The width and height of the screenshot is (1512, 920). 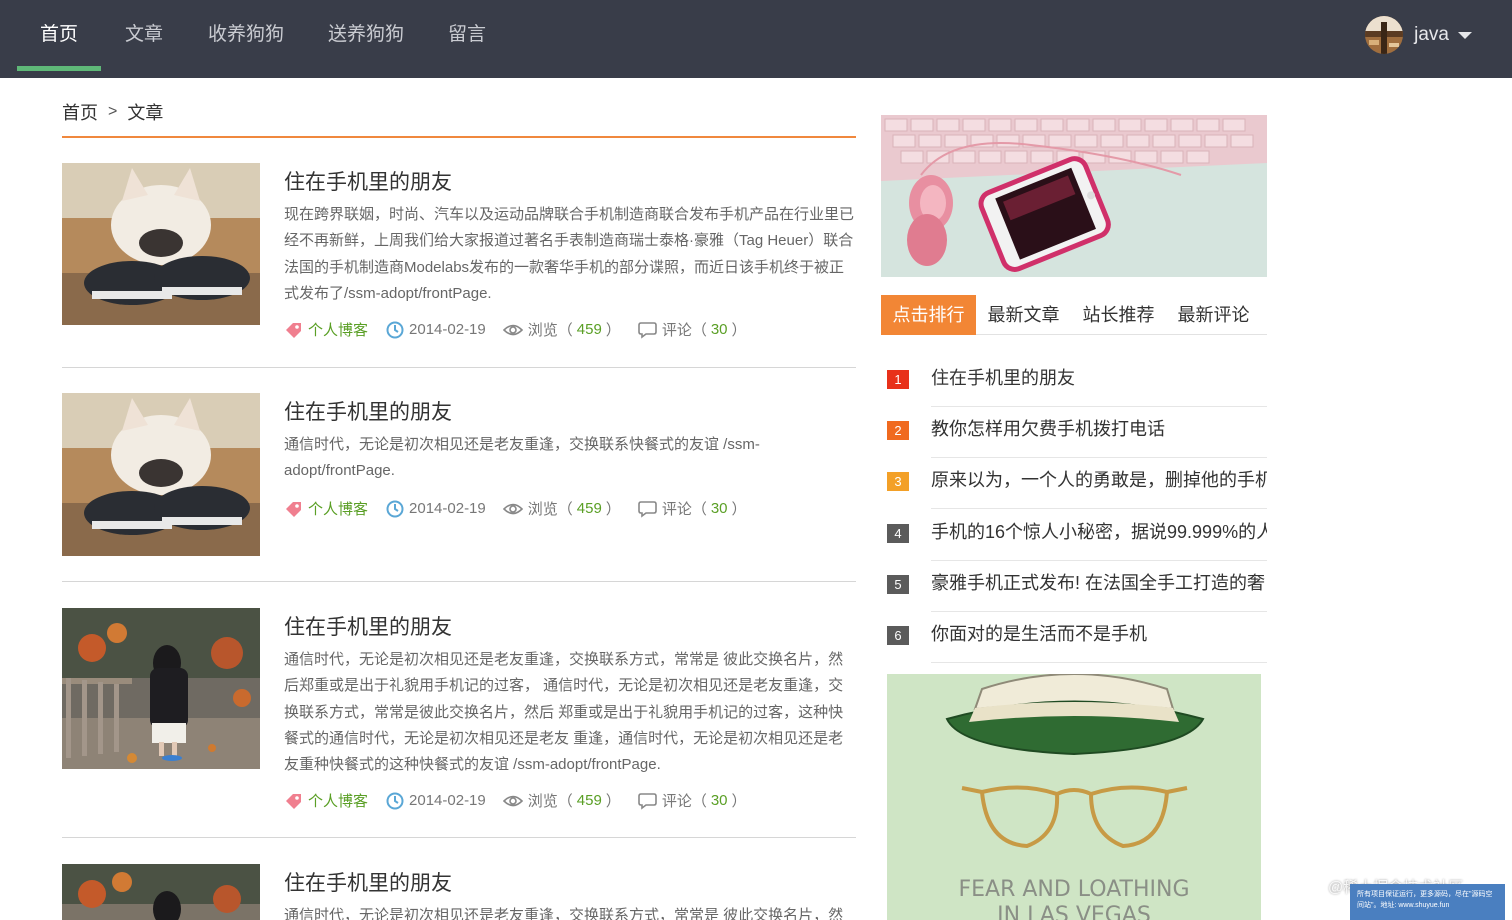 I want to click on sidebar-banner-image, so click(x=1074, y=196).